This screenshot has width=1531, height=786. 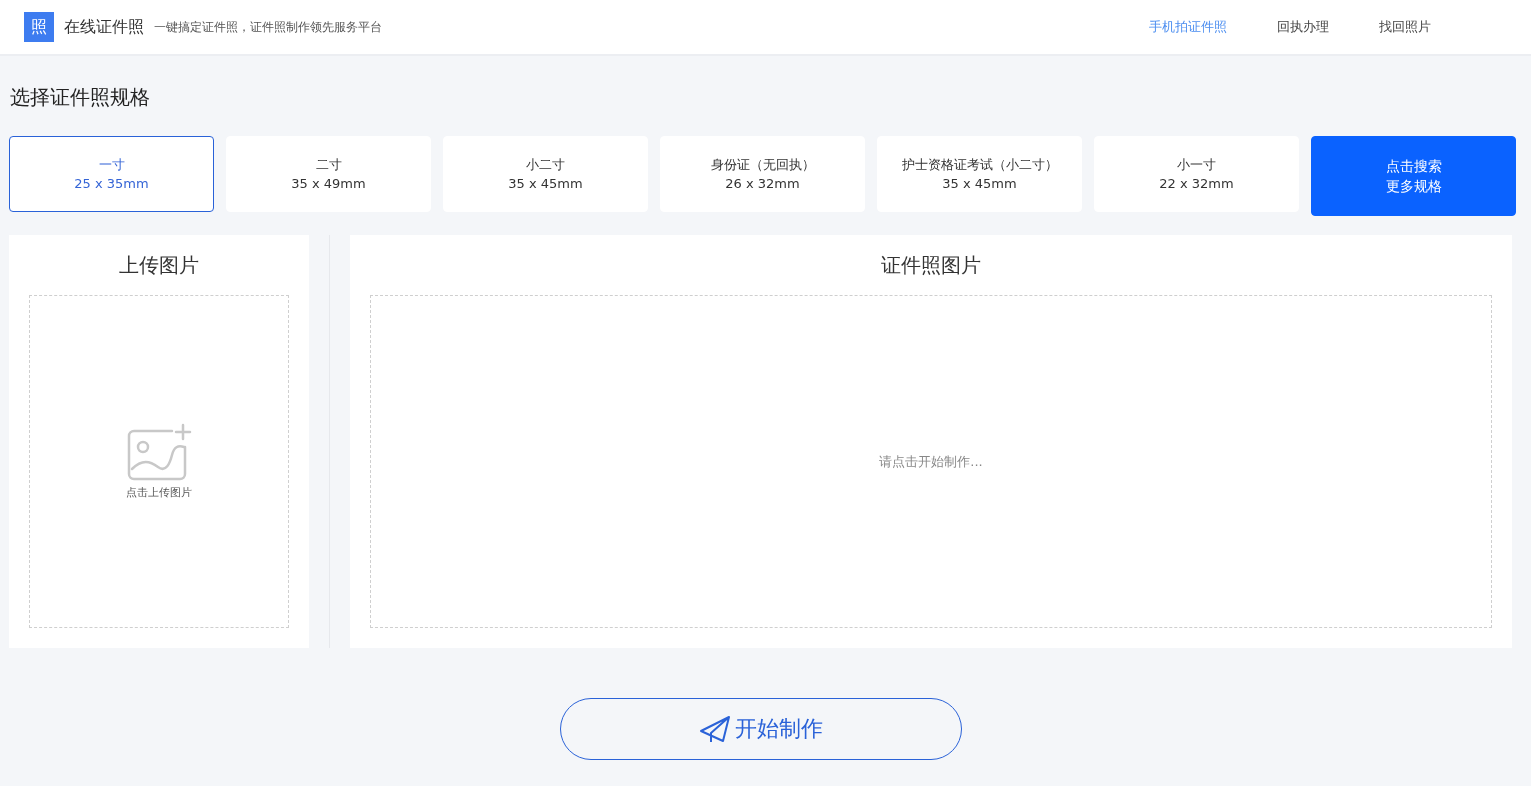 I want to click on paper-plane-icon, so click(x=714, y=729).